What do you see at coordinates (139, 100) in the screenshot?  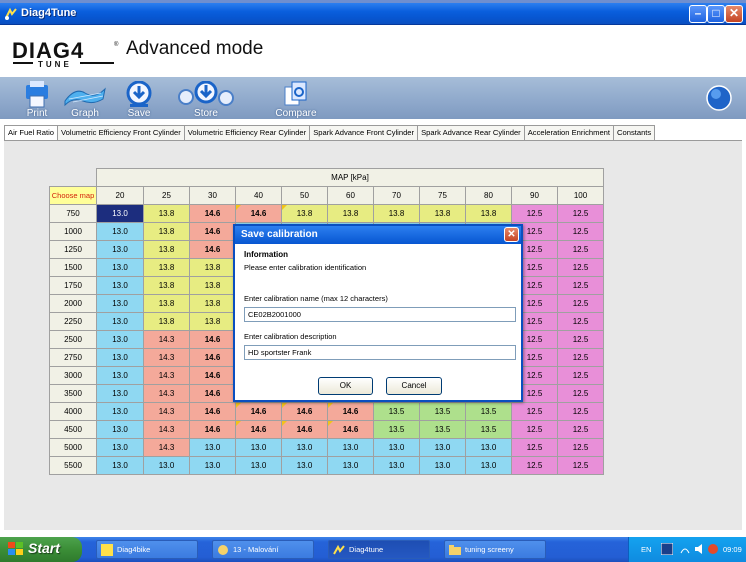 I see `save-button: Save` at bounding box center [139, 100].